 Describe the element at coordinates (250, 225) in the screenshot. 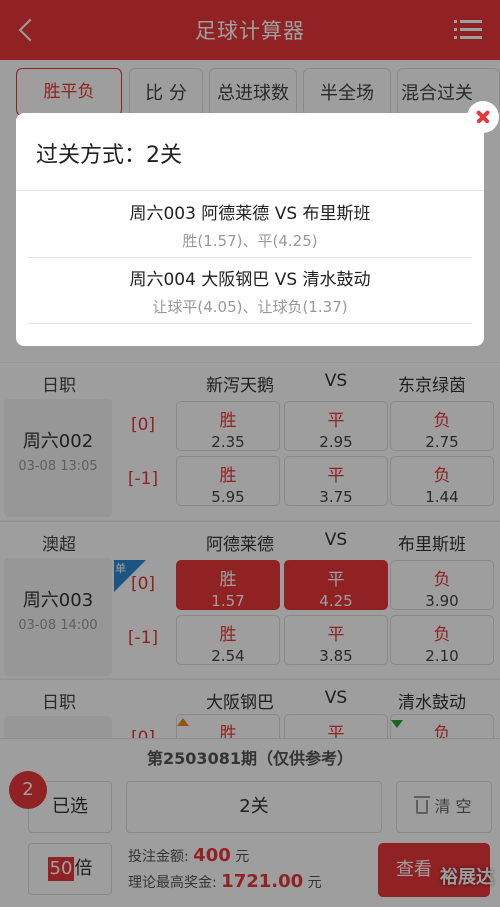

I see `dialog-list-item: 周六003 阿德莱德 VS 布里斯班 胜(1.57)、平(4.25)` at that location.